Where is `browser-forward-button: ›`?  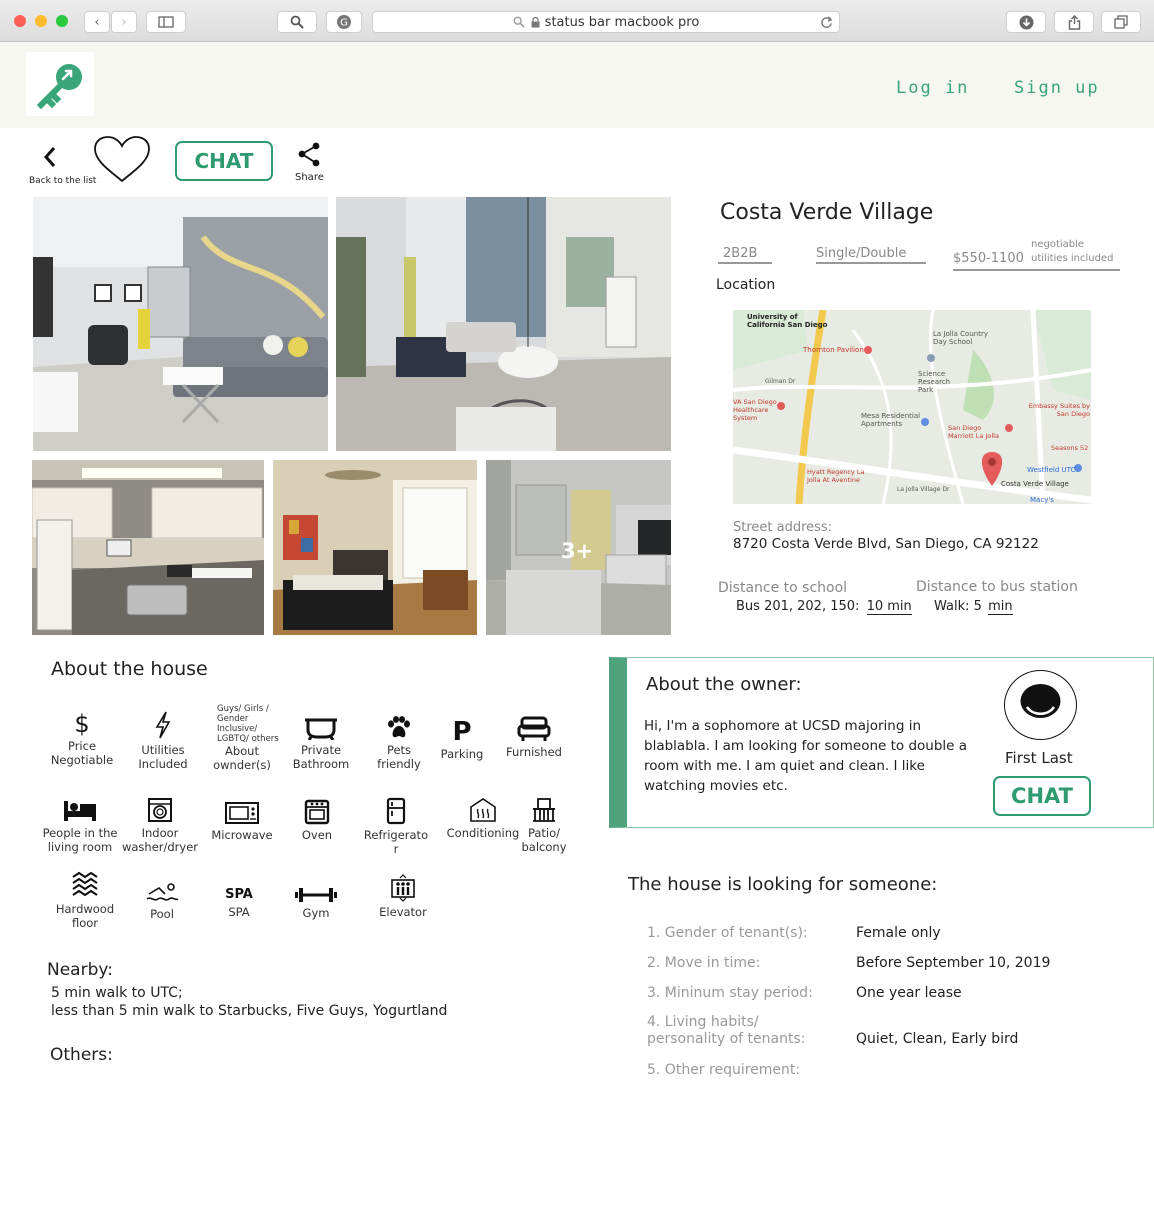
browser-forward-button: › is located at coordinates (124, 22).